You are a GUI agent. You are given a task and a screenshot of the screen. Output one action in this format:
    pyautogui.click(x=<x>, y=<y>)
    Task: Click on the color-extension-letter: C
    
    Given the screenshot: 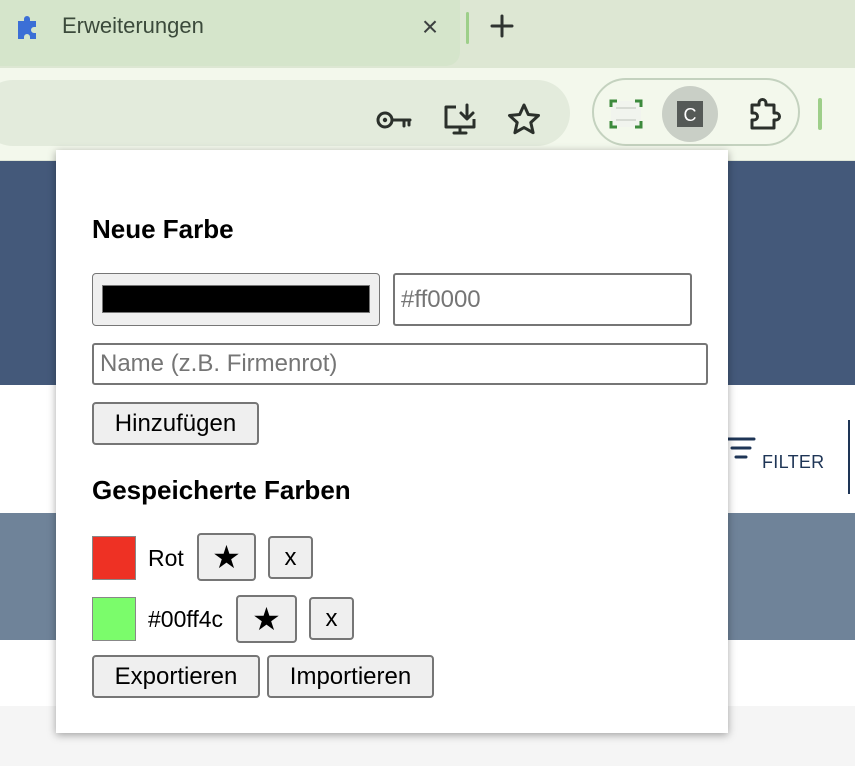 What is the action you would take?
    pyautogui.click(x=690, y=115)
    